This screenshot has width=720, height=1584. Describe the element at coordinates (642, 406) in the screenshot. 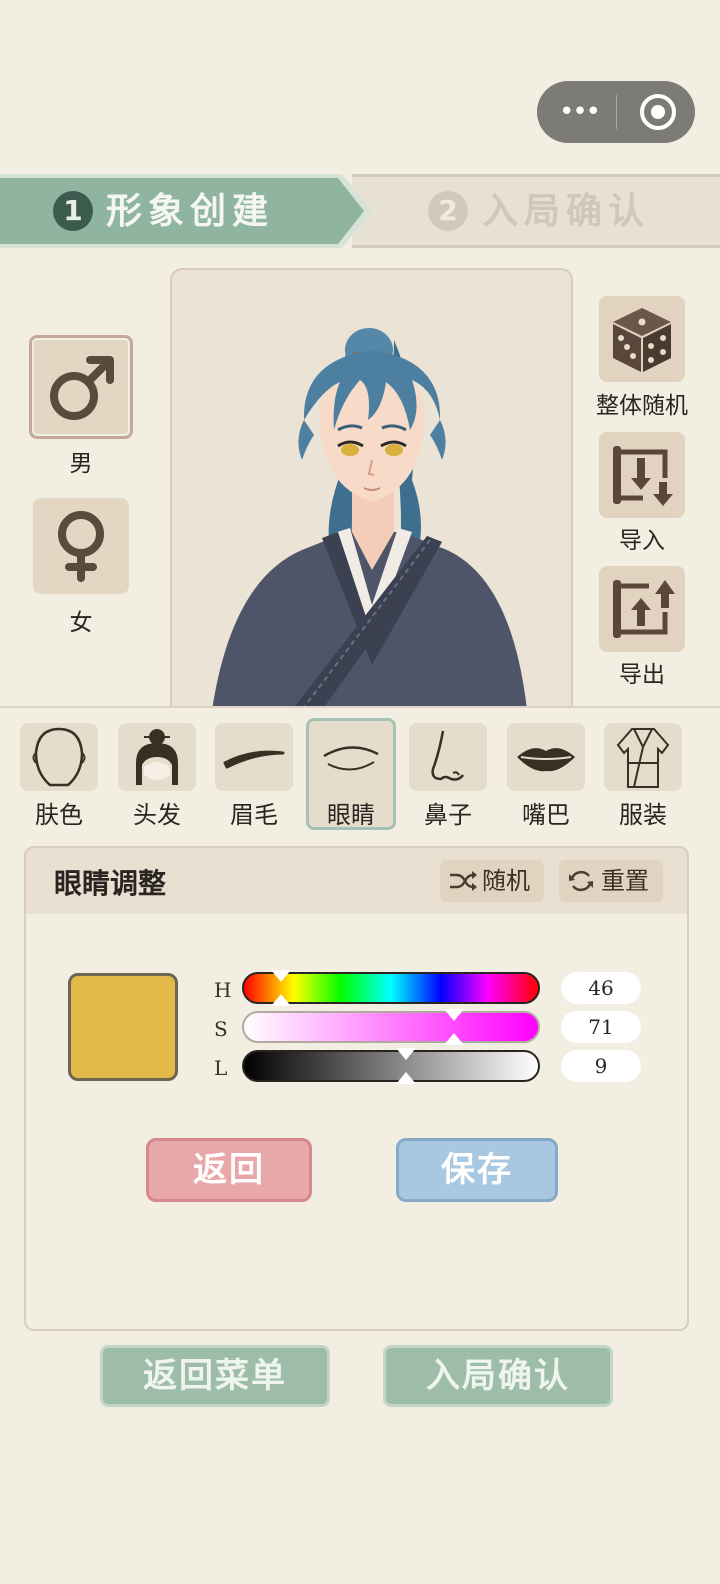

I see `random-all-label: 整体随机` at that location.